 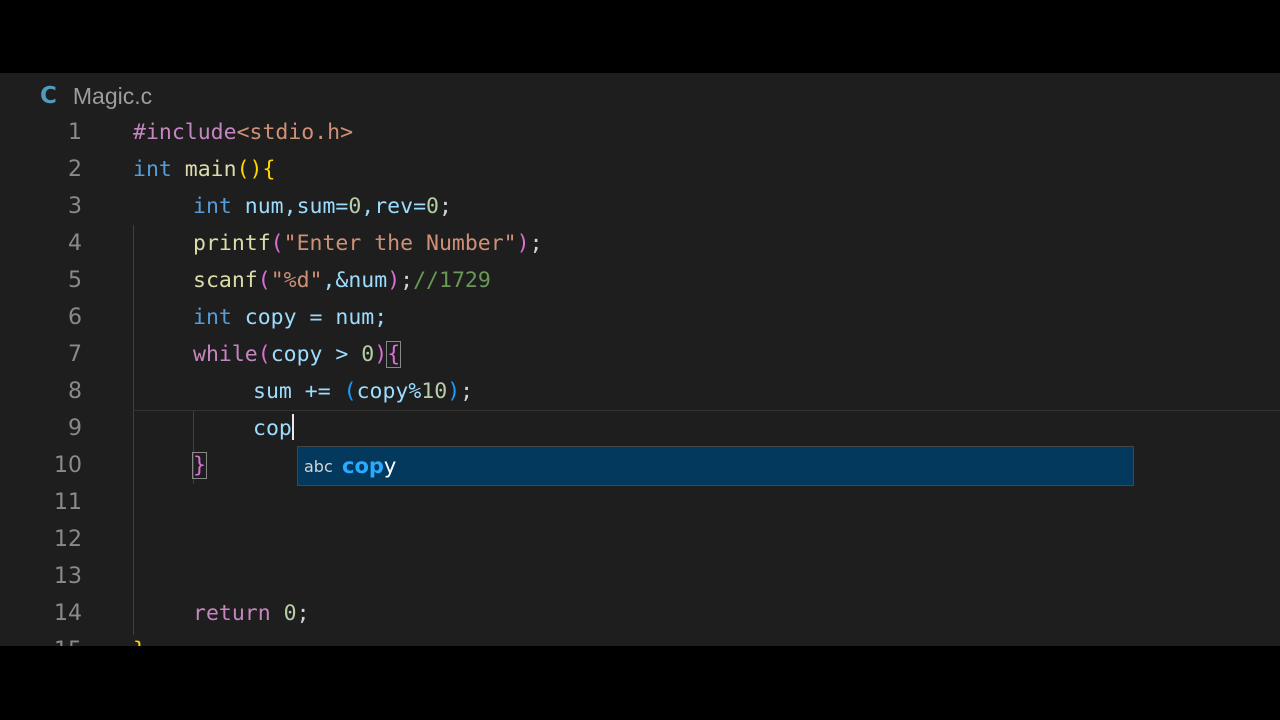 I want to click on code-line: 13, so click(x=640, y=576).